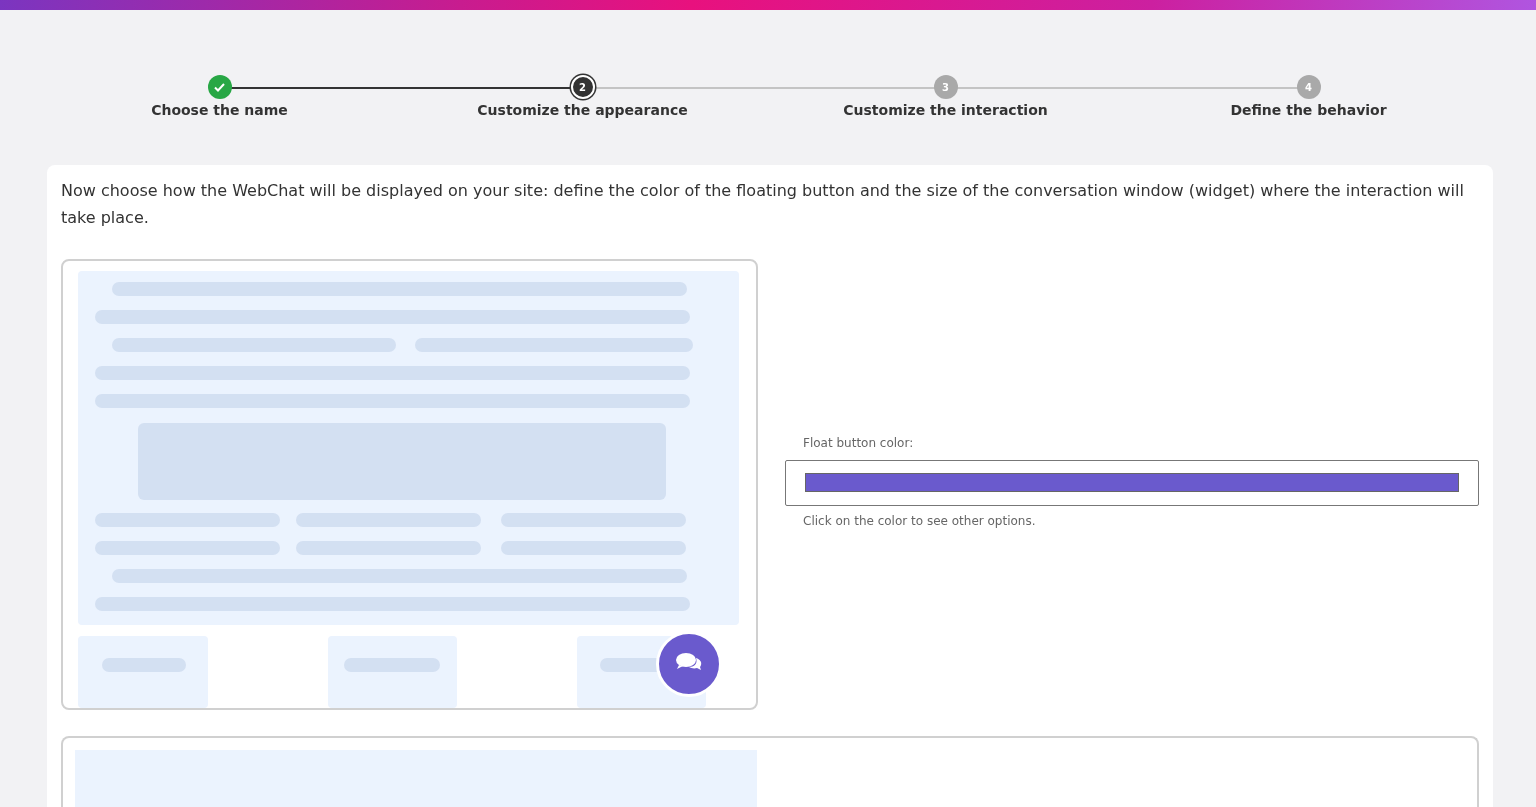 The width and height of the screenshot is (1536, 807). What do you see at coordinates (945, 110) in the screenshot?
I see `step-label: Customize the interaction` at bounding box center [945, 110].